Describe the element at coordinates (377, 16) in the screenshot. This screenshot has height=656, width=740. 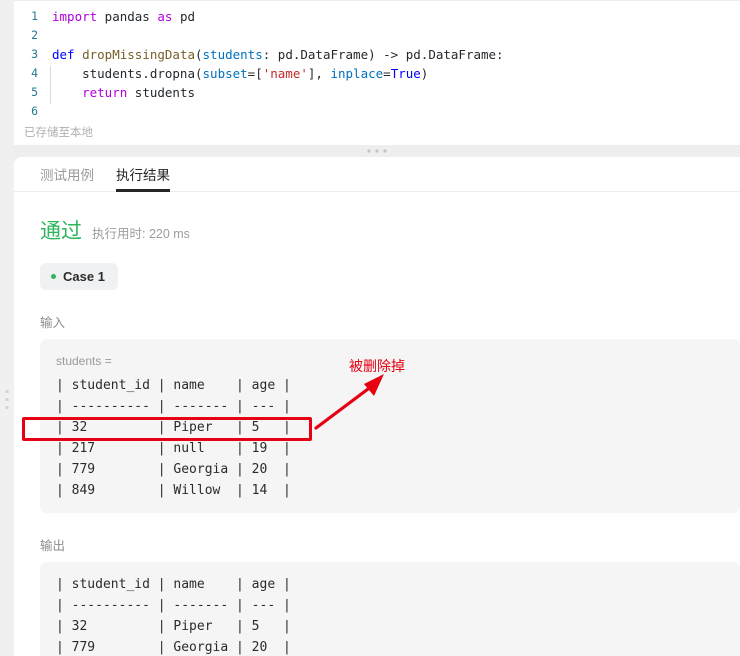
I see `code-line: 1 import pandas as pd` at that location.